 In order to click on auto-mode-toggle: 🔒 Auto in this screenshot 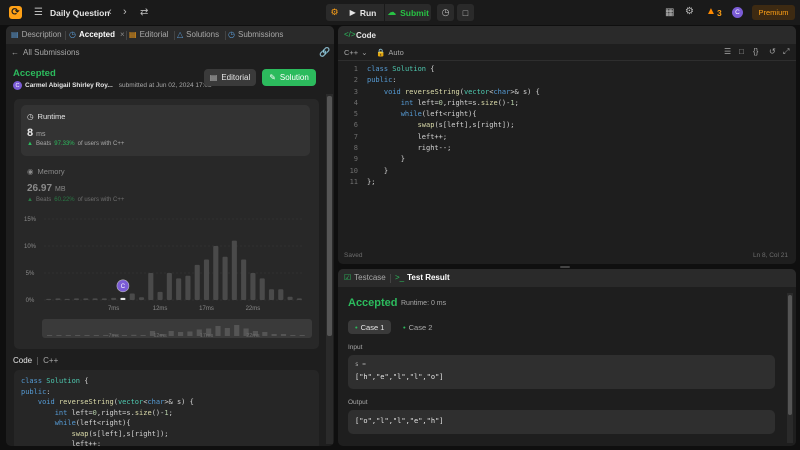, I will do `click(390, 52)`.